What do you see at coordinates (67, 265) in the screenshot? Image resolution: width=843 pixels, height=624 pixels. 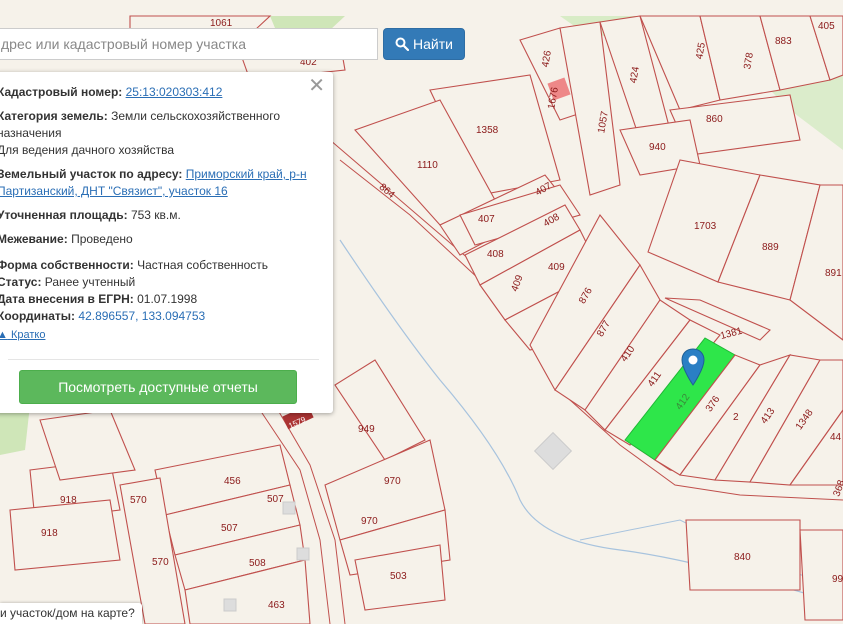 I see `ownership-label: Форма собственности:` at bounding box center [67, 265].